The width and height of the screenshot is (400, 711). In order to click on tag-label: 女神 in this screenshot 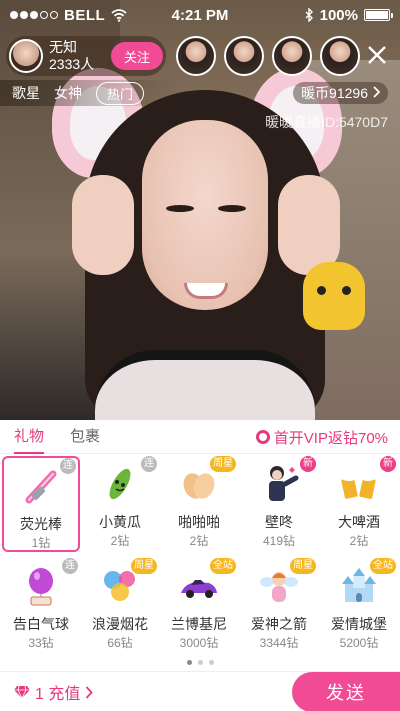, I will do `click(68, 93)`.